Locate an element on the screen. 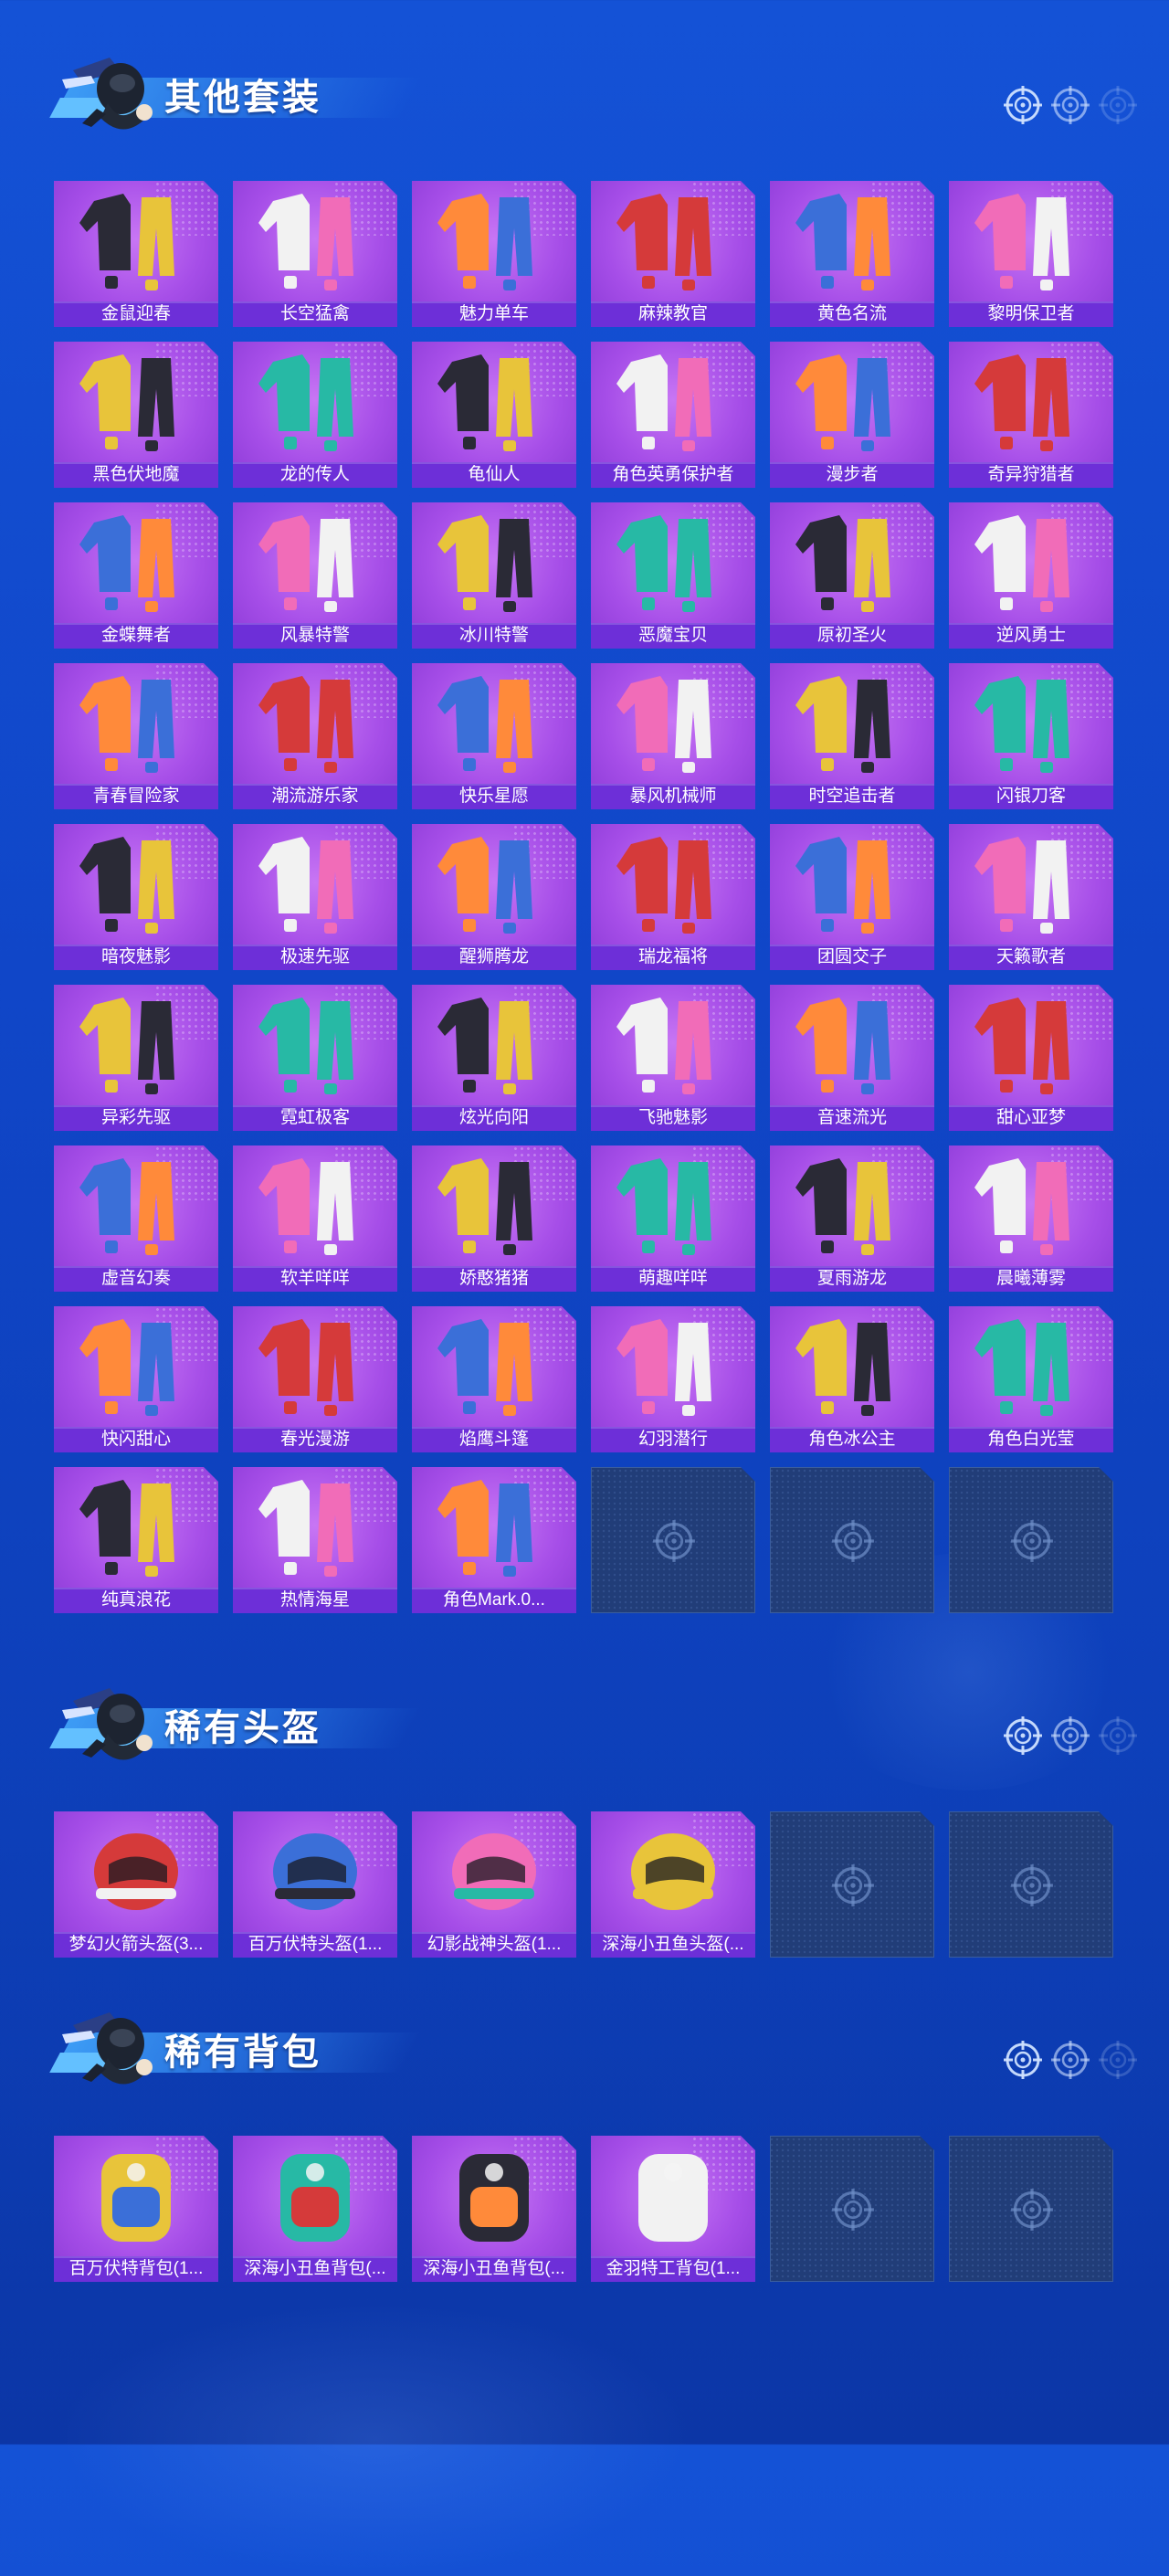  item-card: 焰鹰斗篷 is located at coordinates (494, 1379).